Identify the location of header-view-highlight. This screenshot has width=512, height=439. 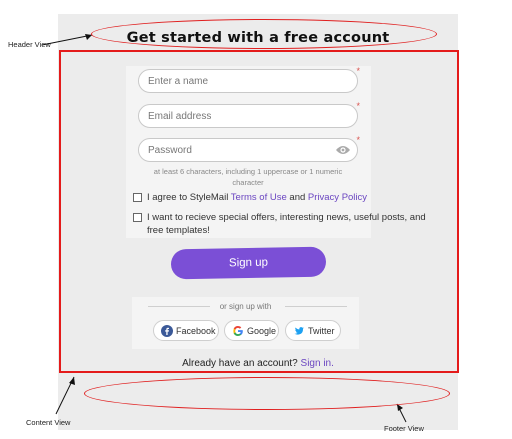
(264, 34).